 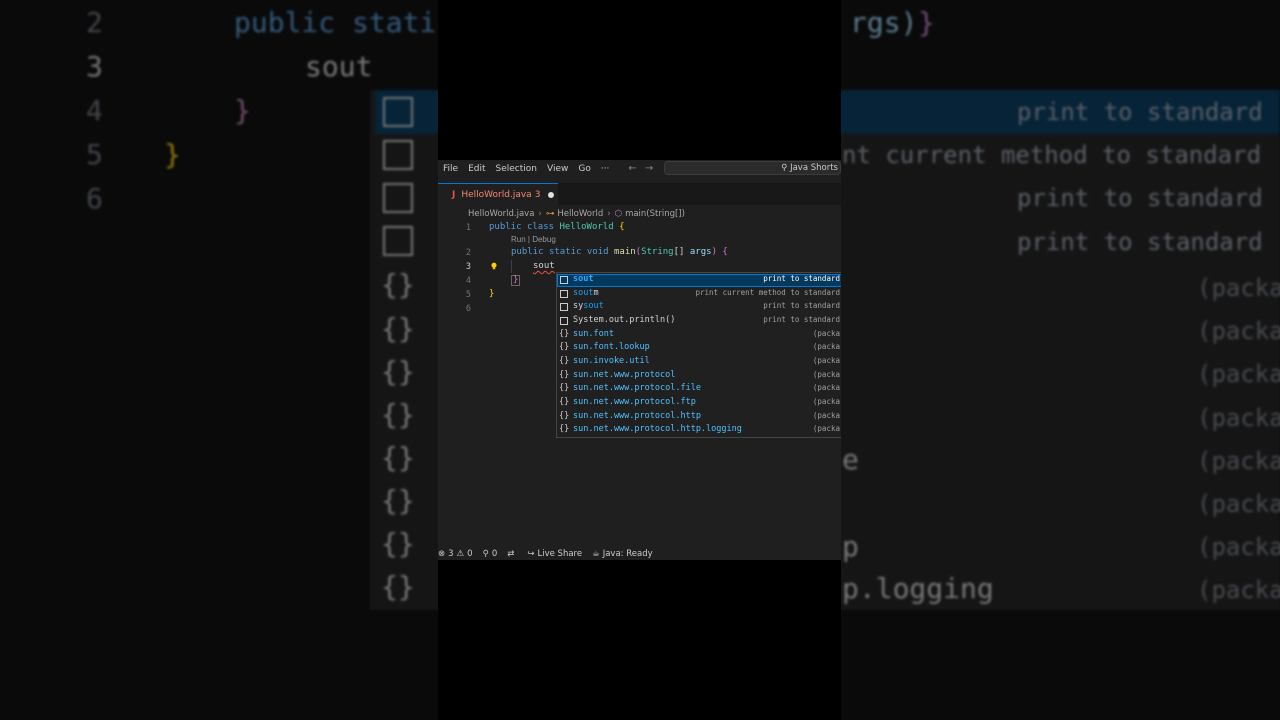 What do you see at coordinates (918, 588) in the screenshot?
I see `background-line-text: p.logging` at bounding box center [918, 588].